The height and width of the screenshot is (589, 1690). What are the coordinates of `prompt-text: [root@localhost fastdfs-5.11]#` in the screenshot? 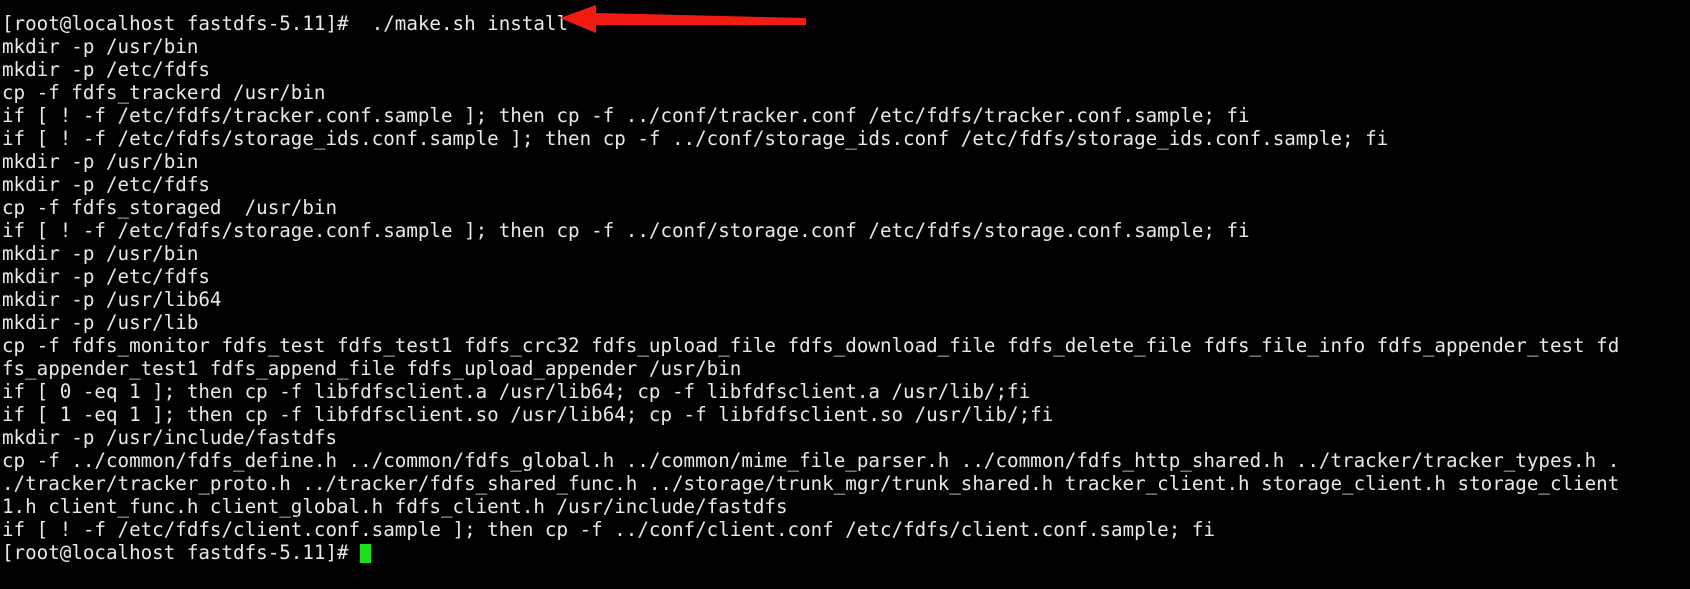 It's located at (175, 552).